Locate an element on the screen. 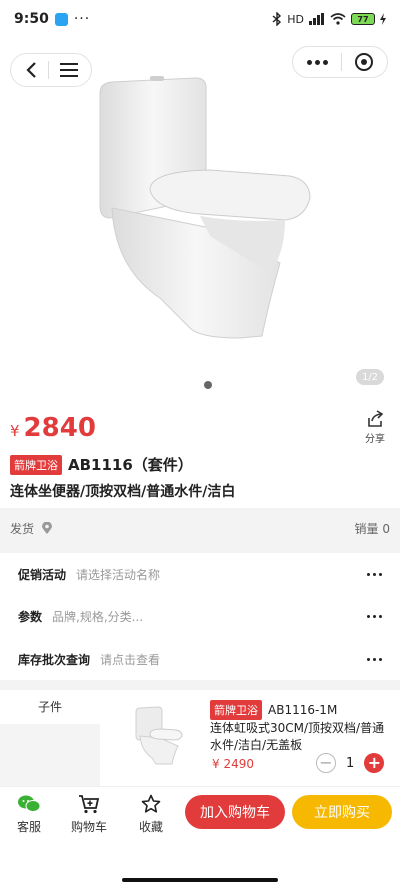 The width and height of the screenshot is (400, 889). star-icon is located at coordinates (151, 803).